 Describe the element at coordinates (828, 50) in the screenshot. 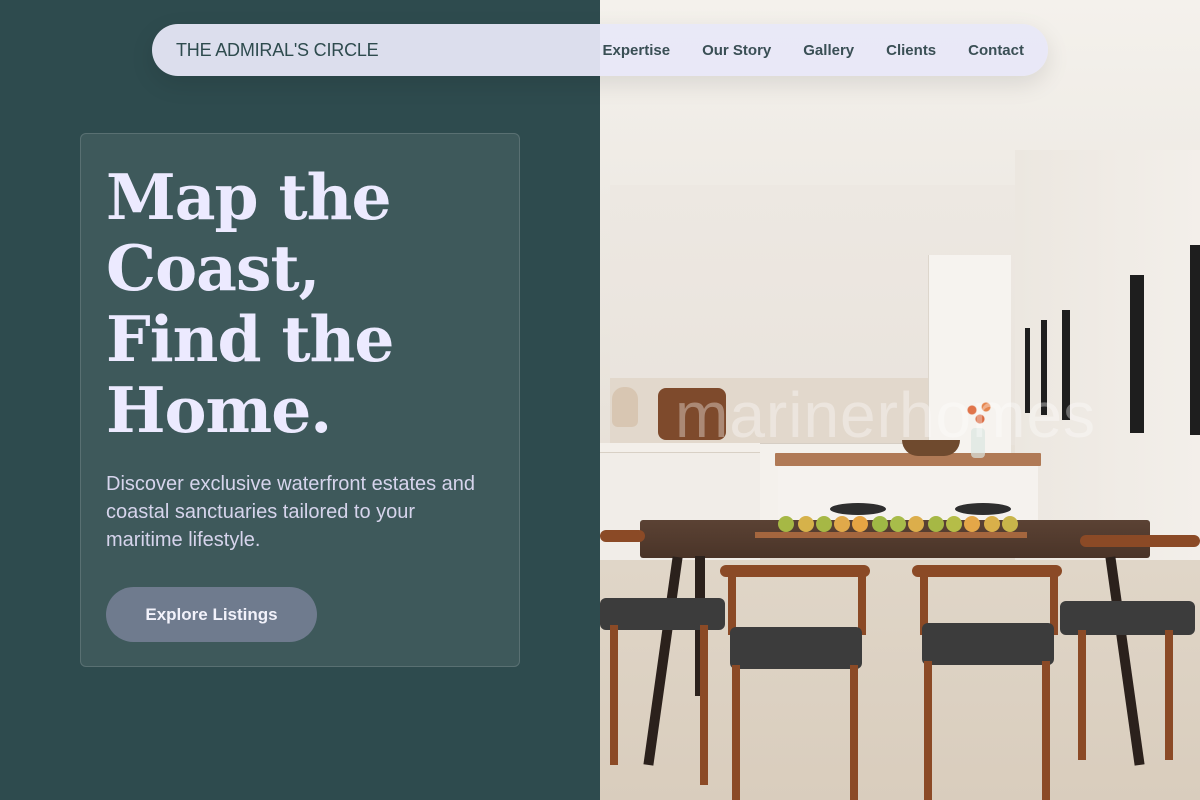

I see `nav-link-gallery: Gallery` at that location.